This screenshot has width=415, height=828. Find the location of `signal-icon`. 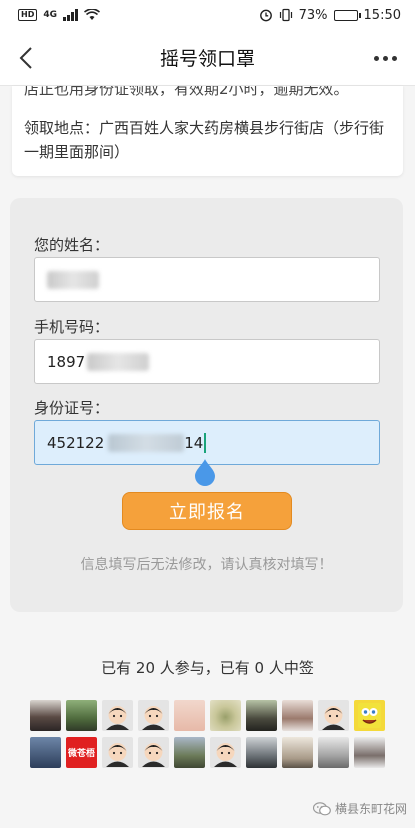

signal-icon is located at coordinates (70, 15).